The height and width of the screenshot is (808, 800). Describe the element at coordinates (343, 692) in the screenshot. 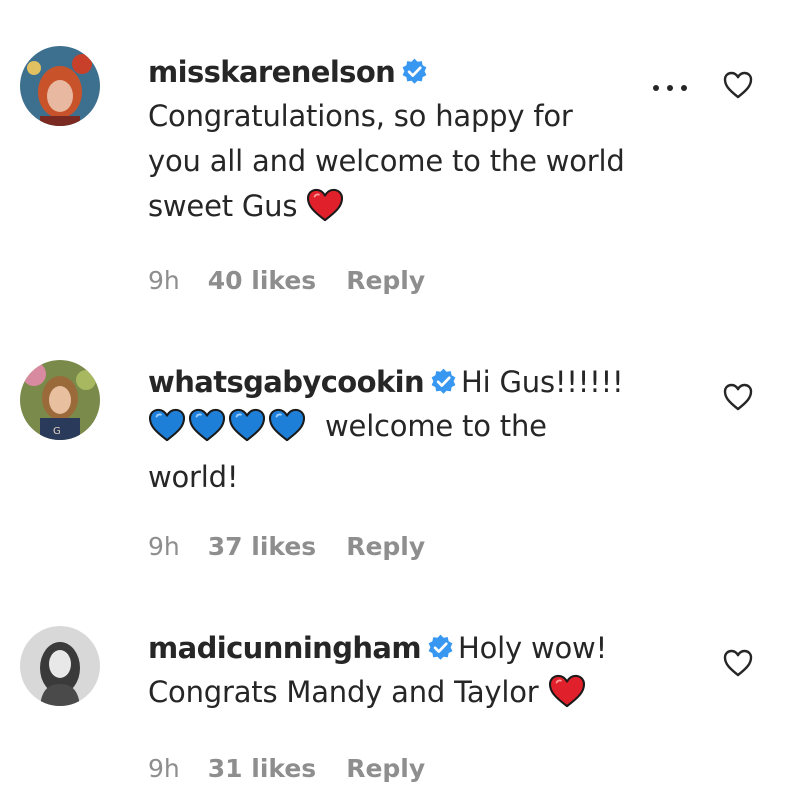

I see `comment-text-segment: Congrats Mandy and Taylor` at that location.